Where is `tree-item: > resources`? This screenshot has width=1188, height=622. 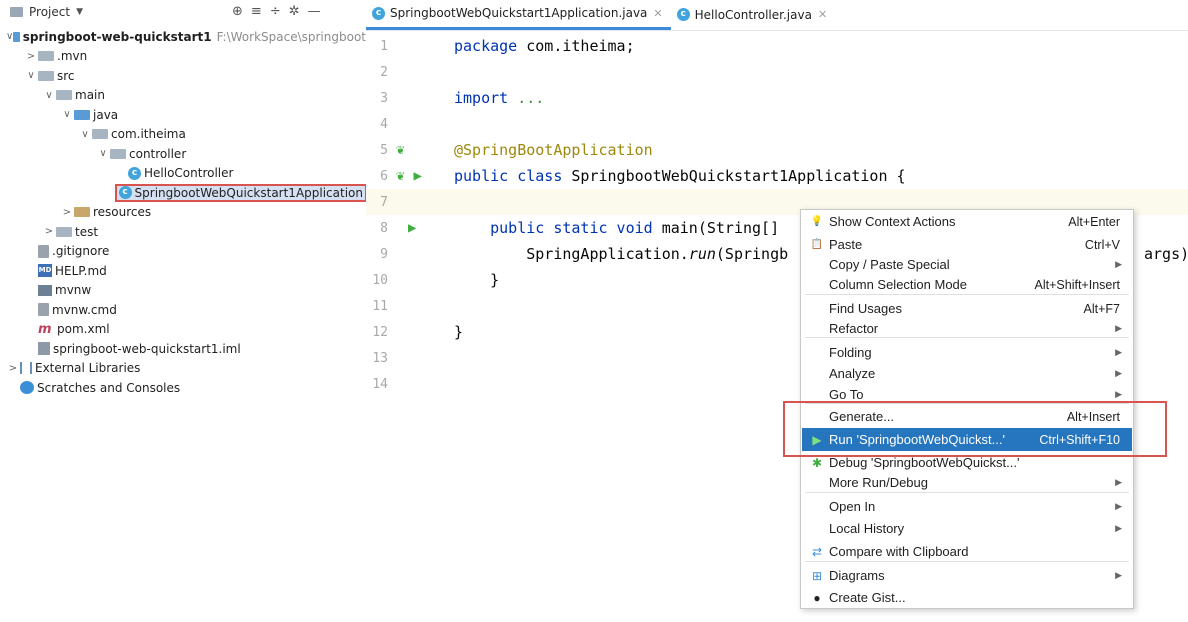 tree-item: > resources is located at coordinates (183, 213).